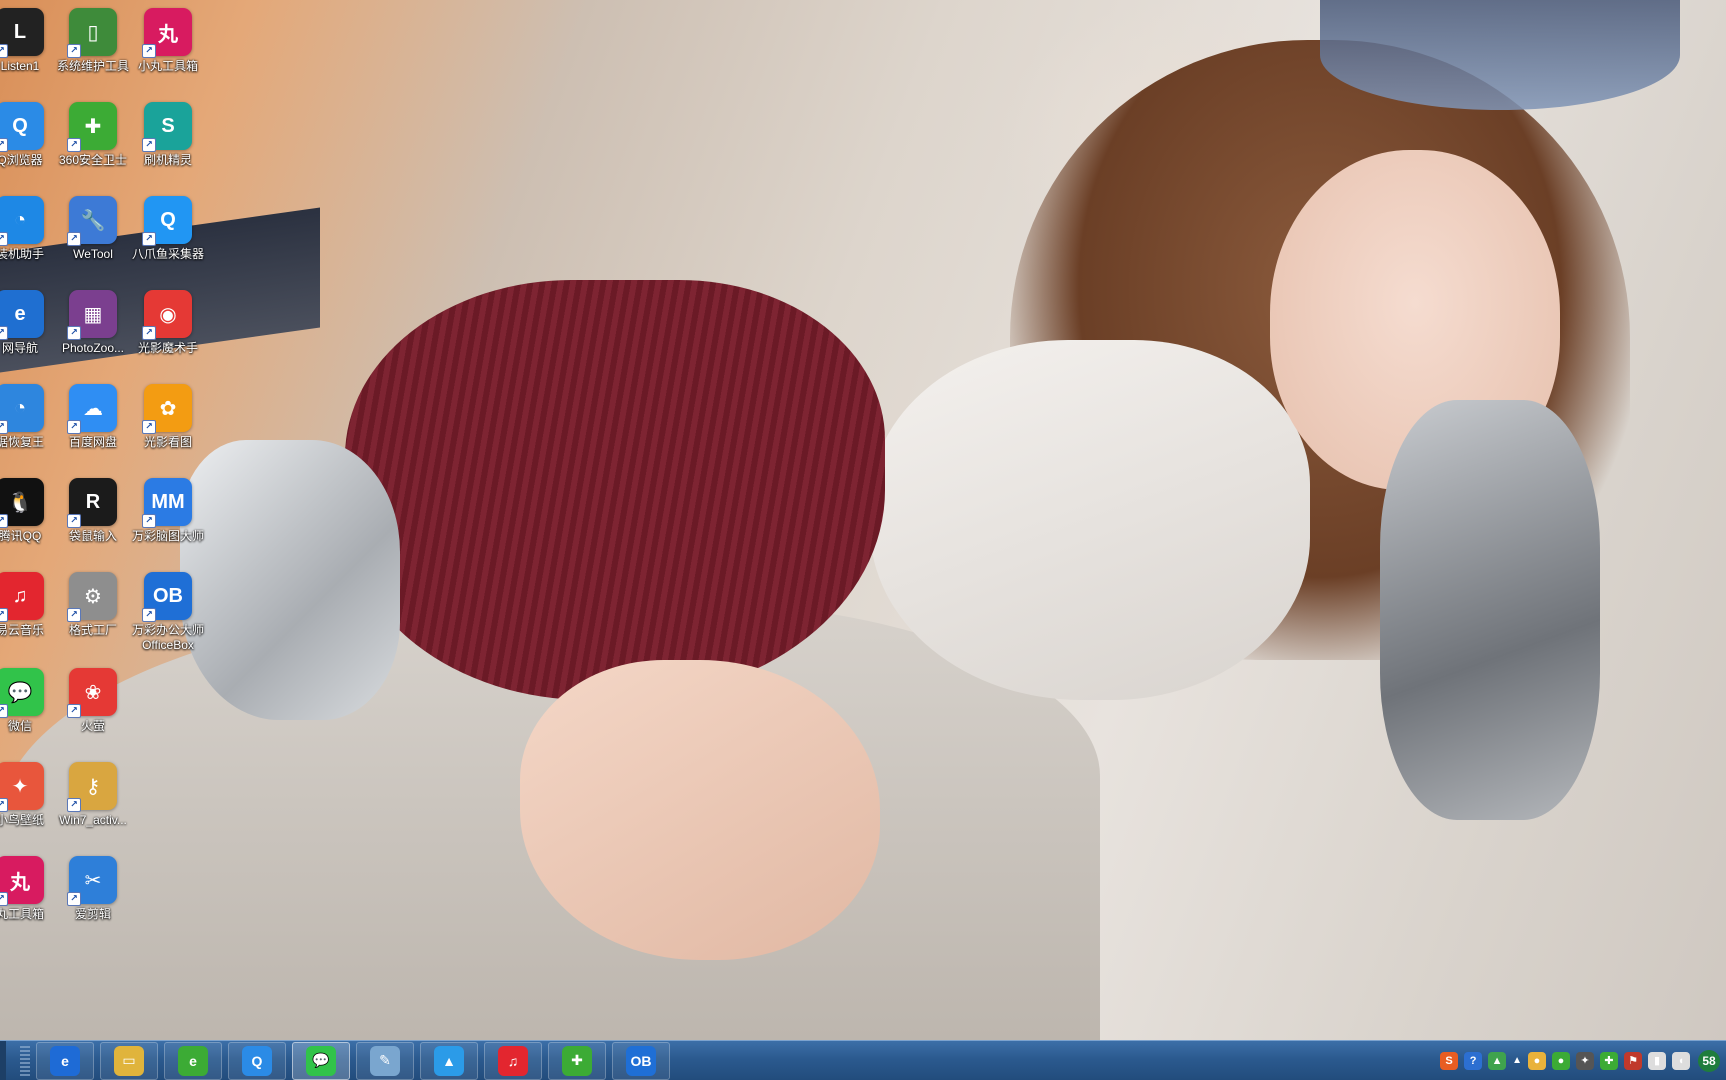 The height and width of the screenshot is (1080, 1726). What do you see at coordinates (22, 33) in the screenshot?
I see `listen1-icon: L ↗` at bounding box center [22, 33].